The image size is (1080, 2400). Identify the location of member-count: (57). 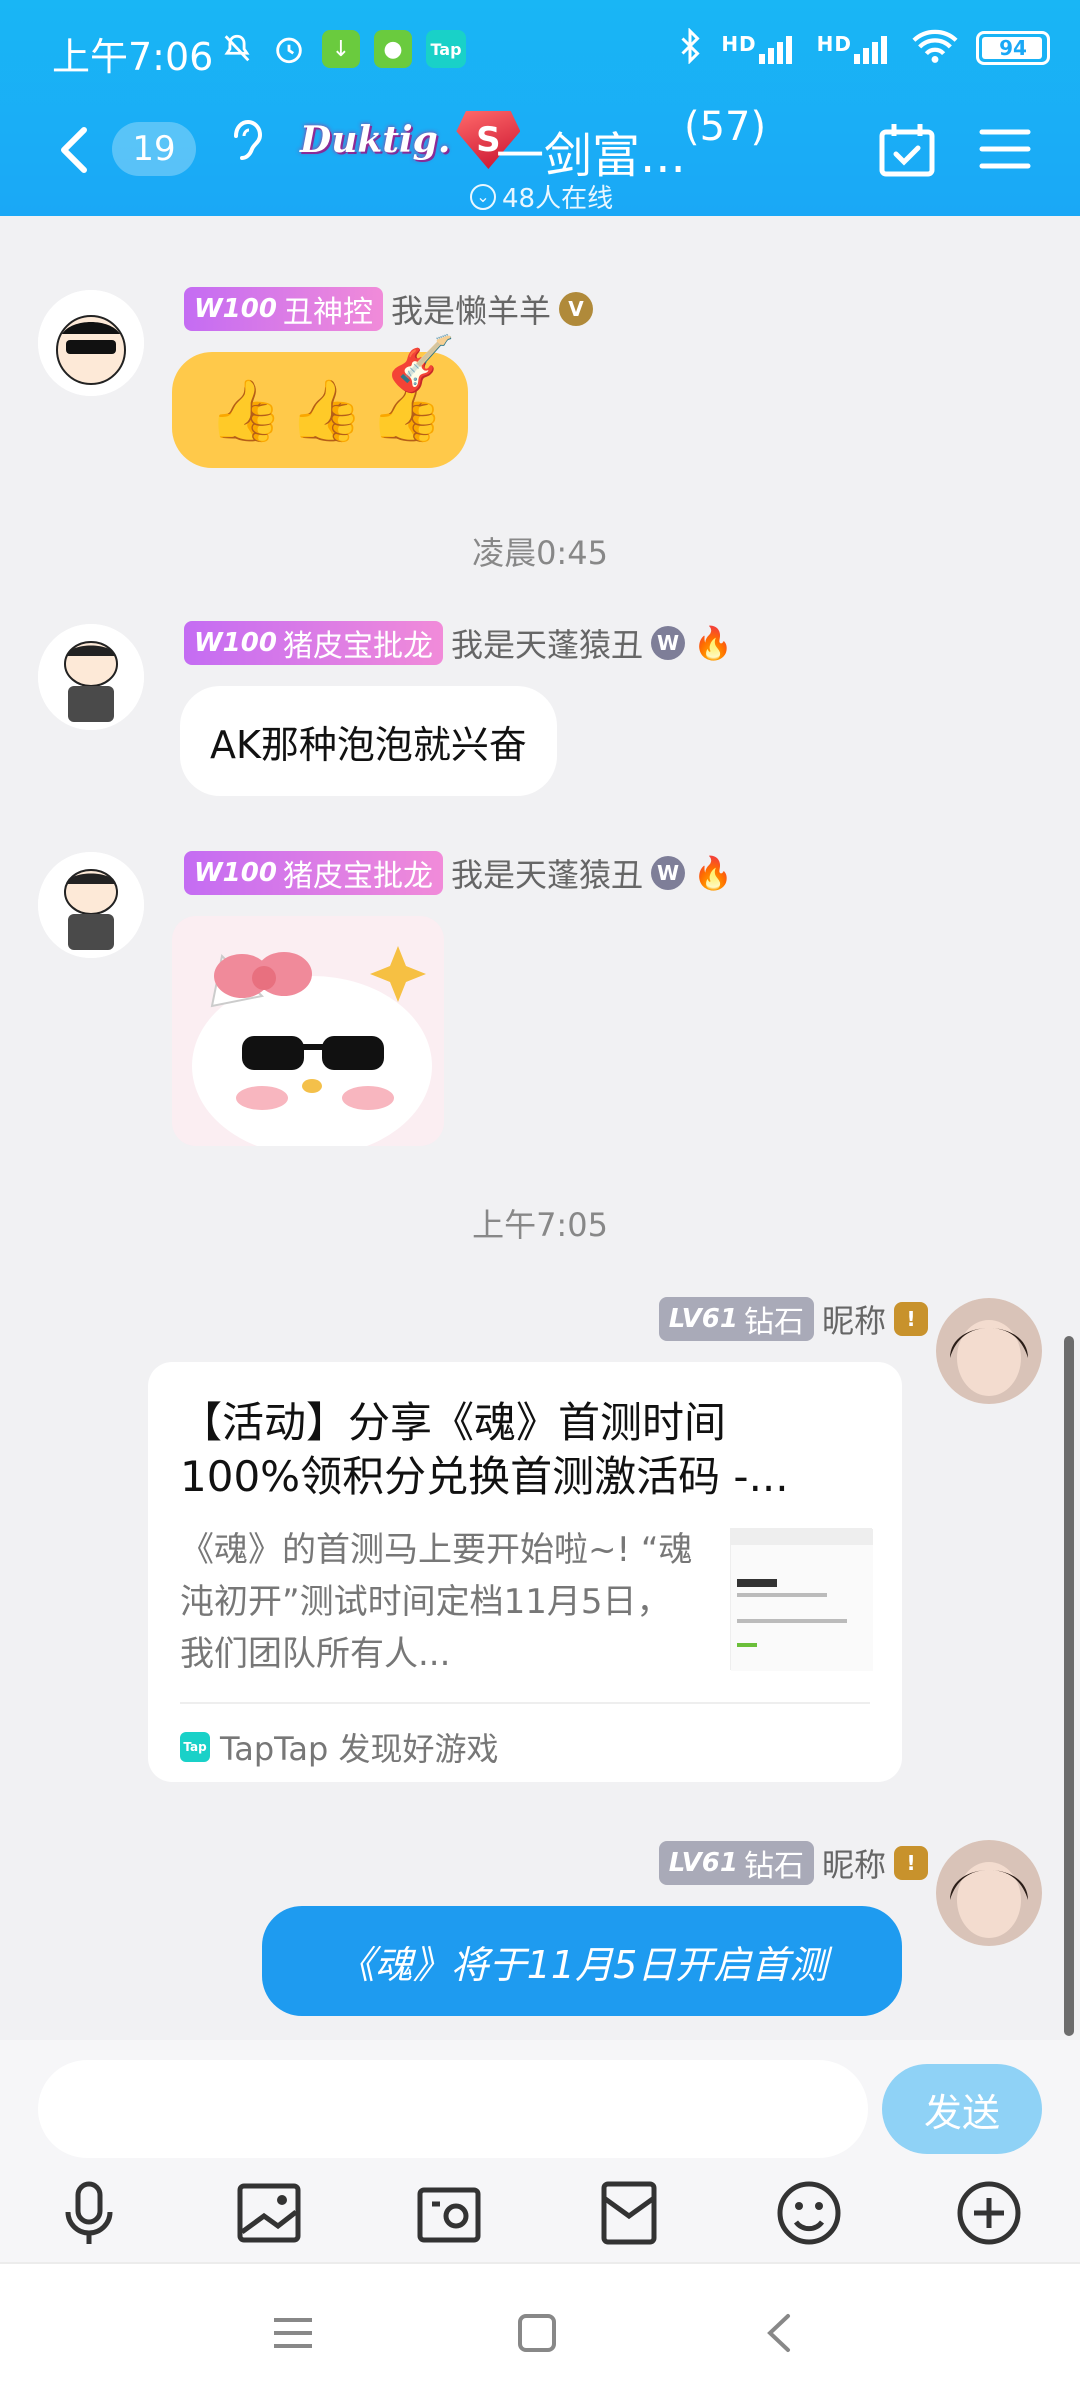
(725, 127).